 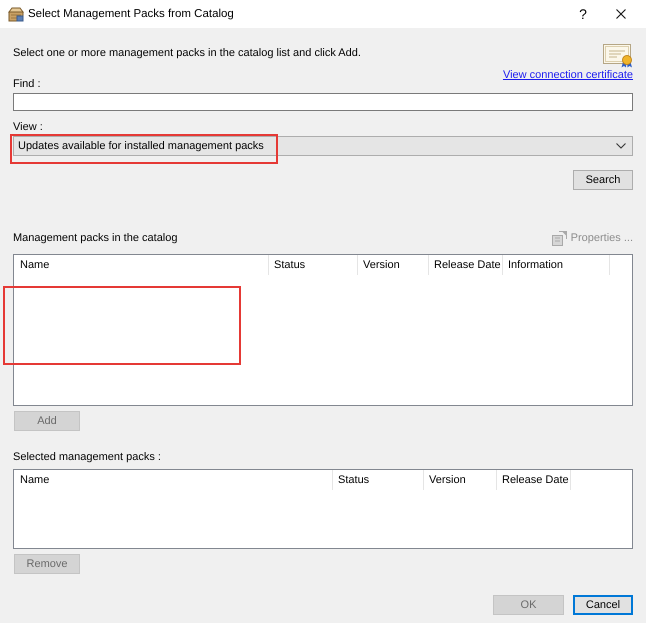 What do you see at coordinates (559, 238) in the screenshot?
I see `page-icon` at bounding box center [559, 238].